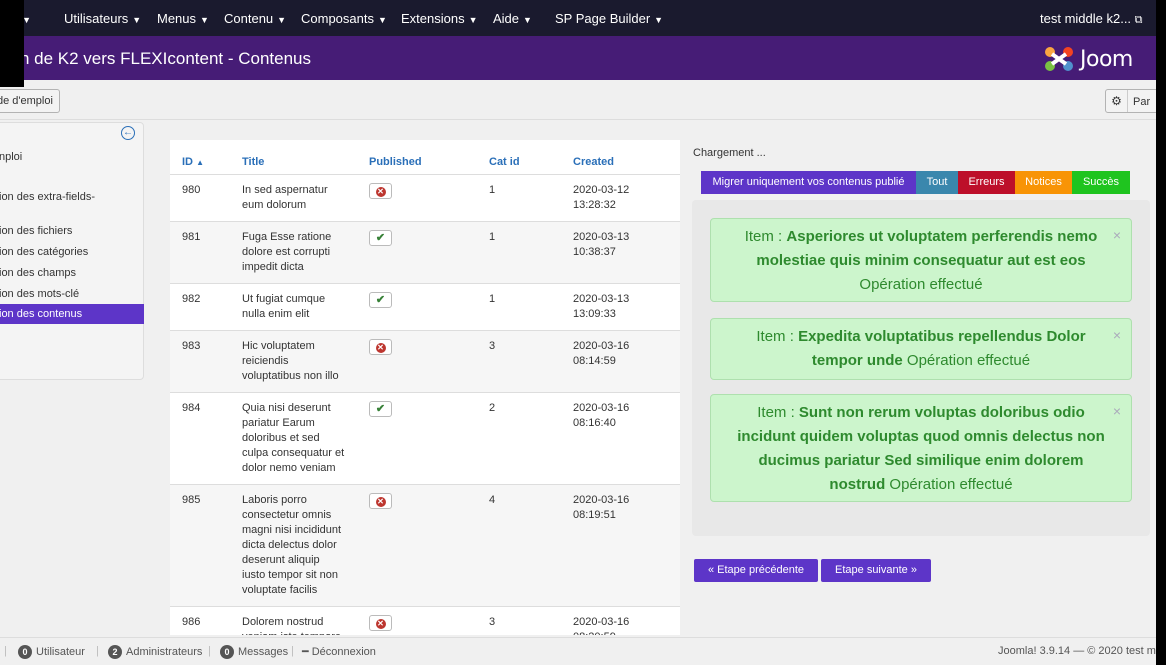 The height and width of the screenshot is (665, 1166). Describe the element at coordinates (293, 157) in the screenshot. I see `column-header-title: Title` at that location.